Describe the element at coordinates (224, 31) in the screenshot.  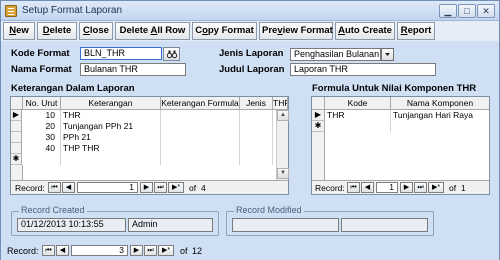
I see `copy-format-button: Copy Format` at that location.